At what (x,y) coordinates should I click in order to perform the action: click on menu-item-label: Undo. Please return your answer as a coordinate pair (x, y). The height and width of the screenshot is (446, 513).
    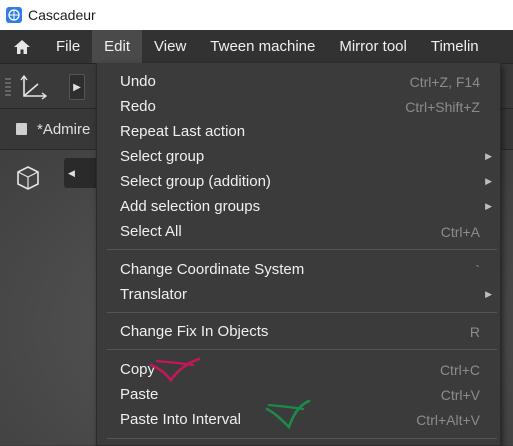
    Looking at the image, I should click on (138, 81).